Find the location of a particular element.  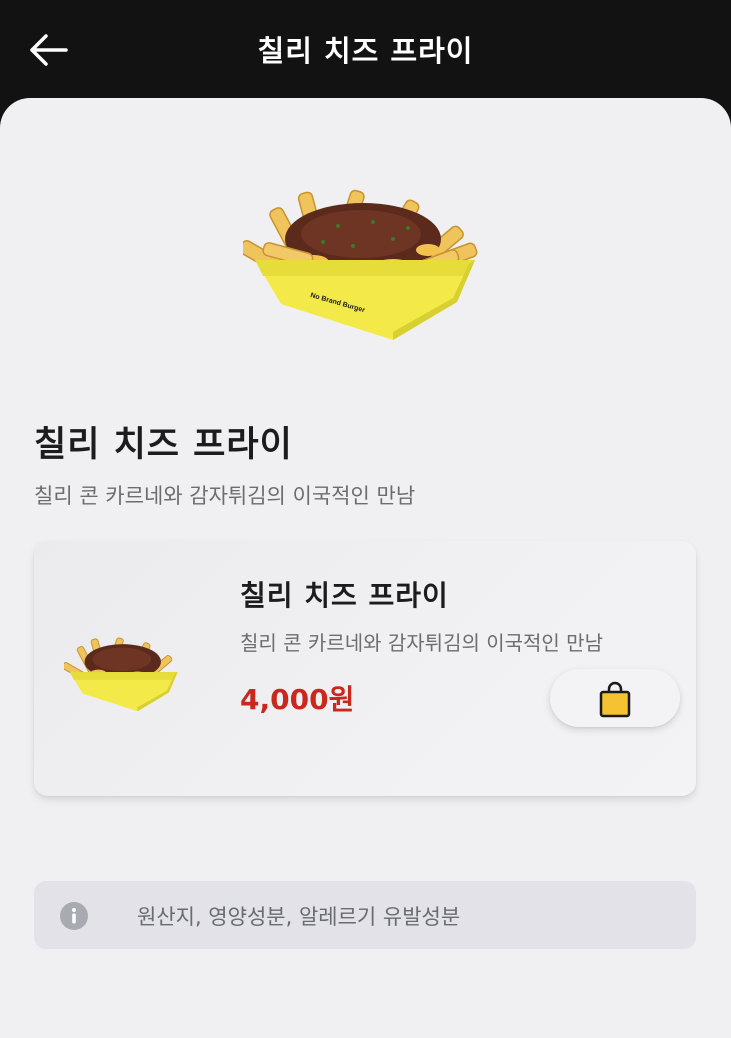

product-hero-image: No Brand Burger is located at coordinates (363, 264).